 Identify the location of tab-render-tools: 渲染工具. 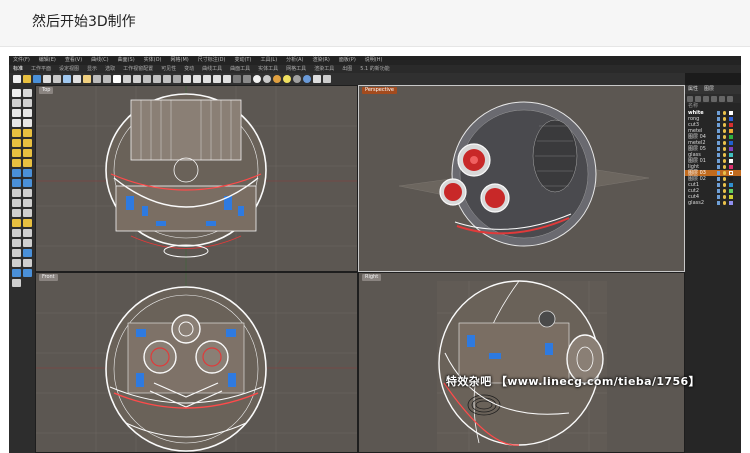
(324, 69).